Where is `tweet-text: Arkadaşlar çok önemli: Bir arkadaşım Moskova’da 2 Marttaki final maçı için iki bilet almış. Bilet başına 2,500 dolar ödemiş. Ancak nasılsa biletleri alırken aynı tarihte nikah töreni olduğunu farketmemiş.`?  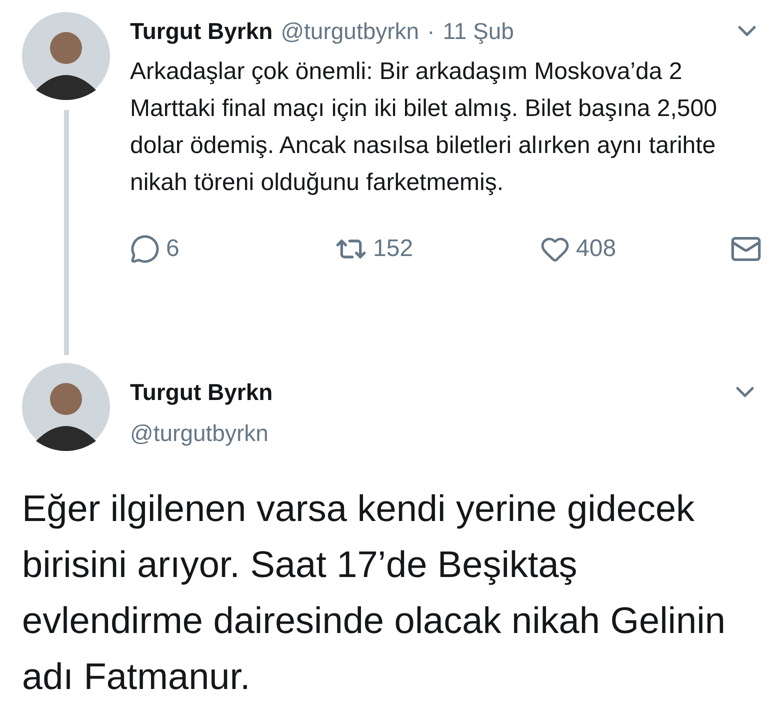 tweet-text: Arkadaşlar çok önemli: Bir arkadaşım Moskova’da 2 Marttaki final maçı için iki bilet almış. Bilet başına 2,500 dolar ödemiş. Ancak nasılsa biletleri alırken aynı tarihte nikah töreni olduğunu farketmemiş. is located at coordinates (424, 127).